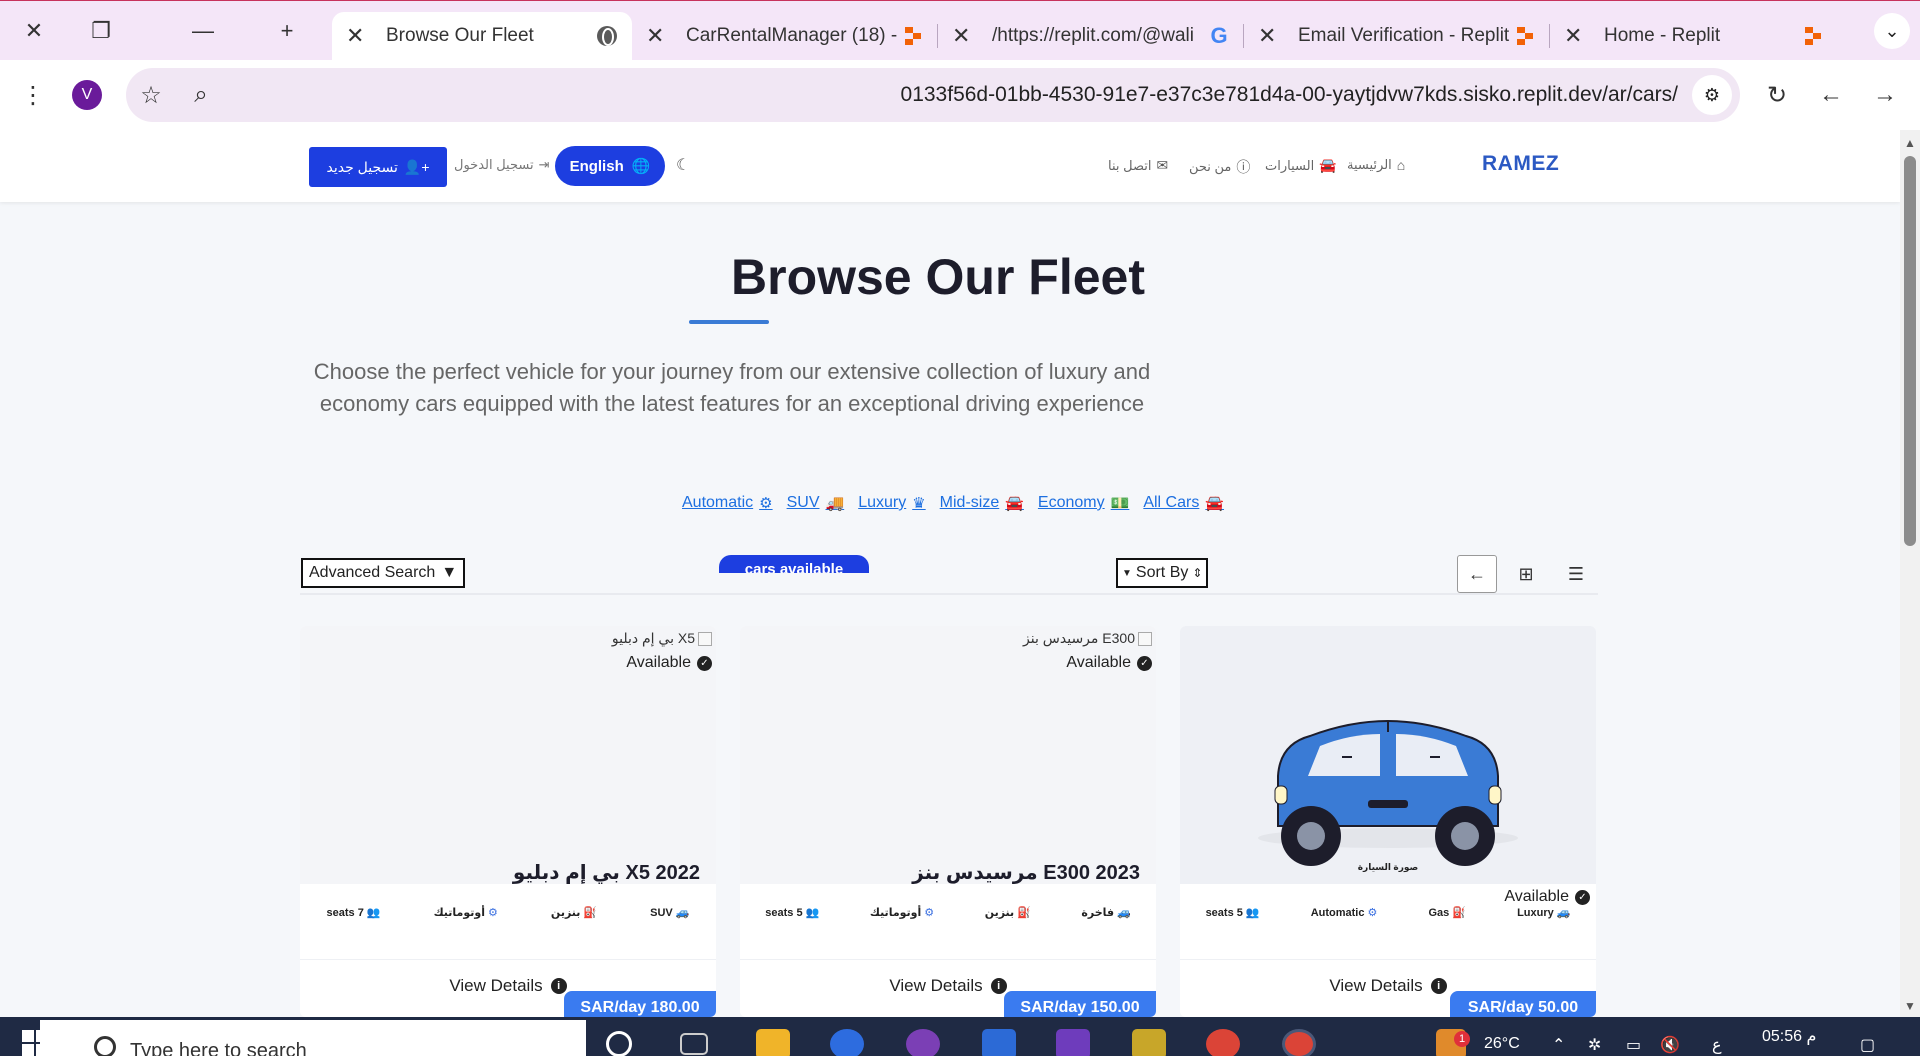 The height and width of the screenshot is (1056, 1920). I want to click on volume-muted-icon: 🔇, so click(1670, 1045).